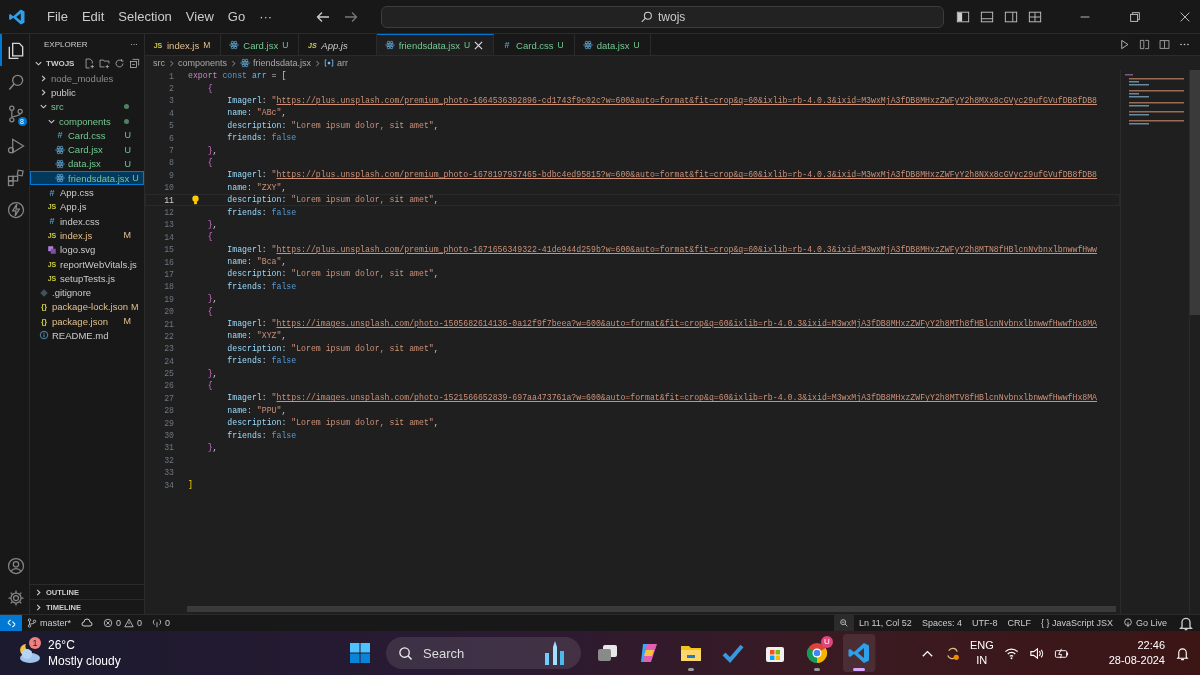 This screenshot has height=675, width=1200. I want to click on folder-name: src, so click(57, 107).